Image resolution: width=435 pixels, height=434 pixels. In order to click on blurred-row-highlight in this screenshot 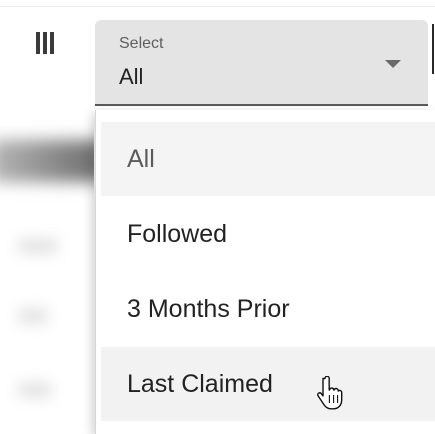, I will do `click(47, 161)`.